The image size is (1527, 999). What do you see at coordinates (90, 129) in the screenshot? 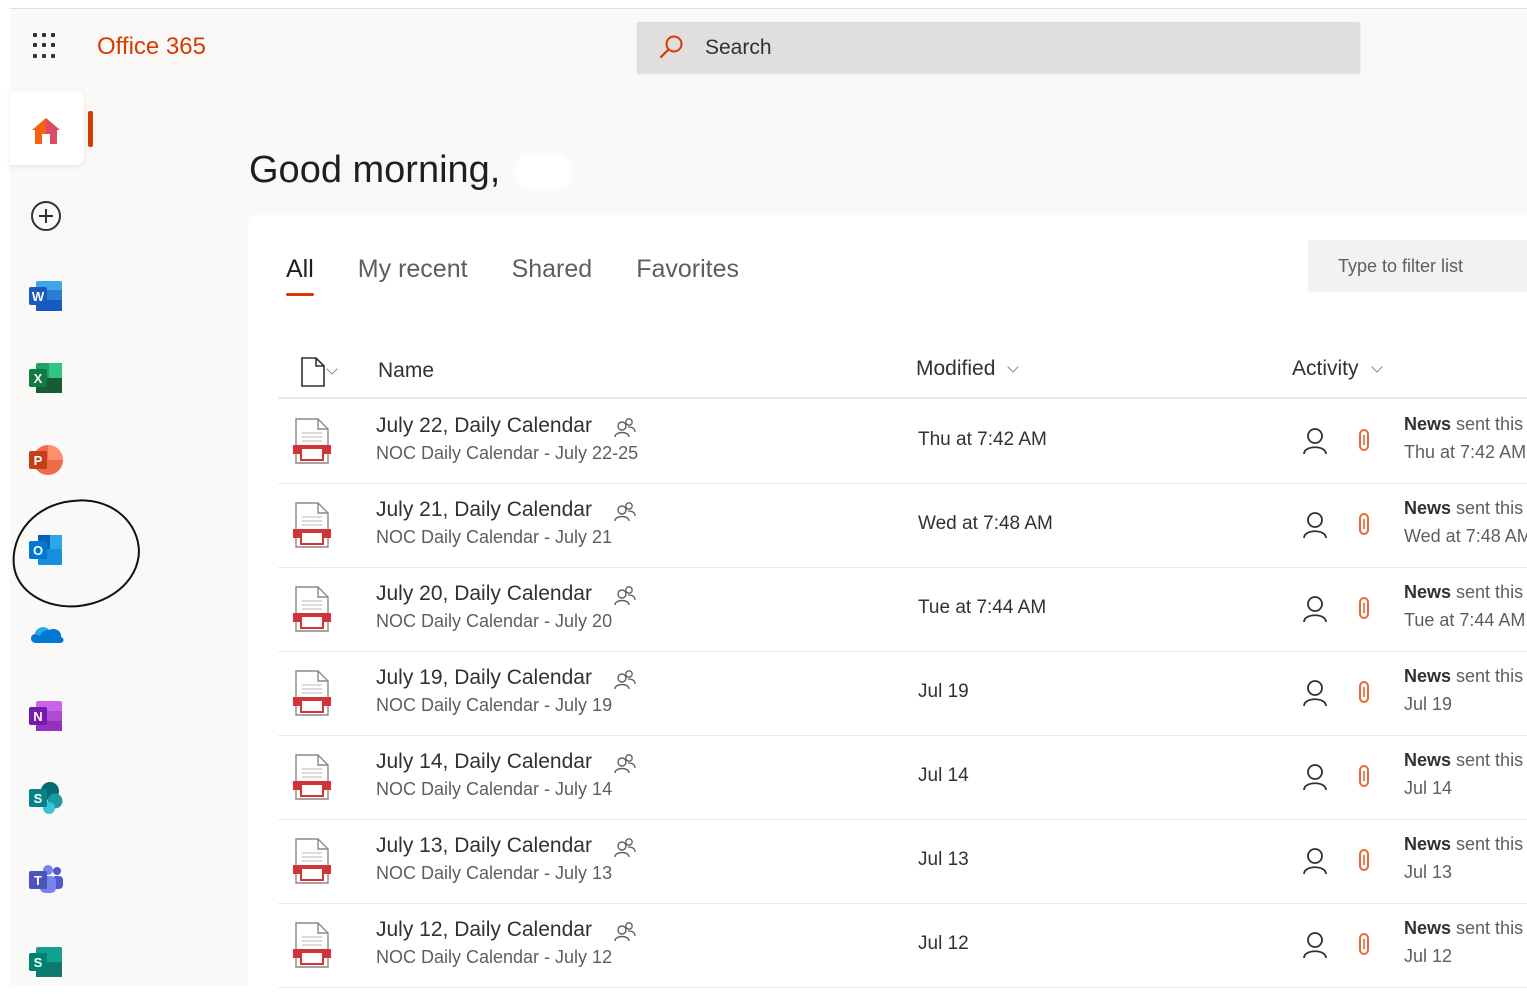
I see `active-indicator` at bounding box center [90, 129].